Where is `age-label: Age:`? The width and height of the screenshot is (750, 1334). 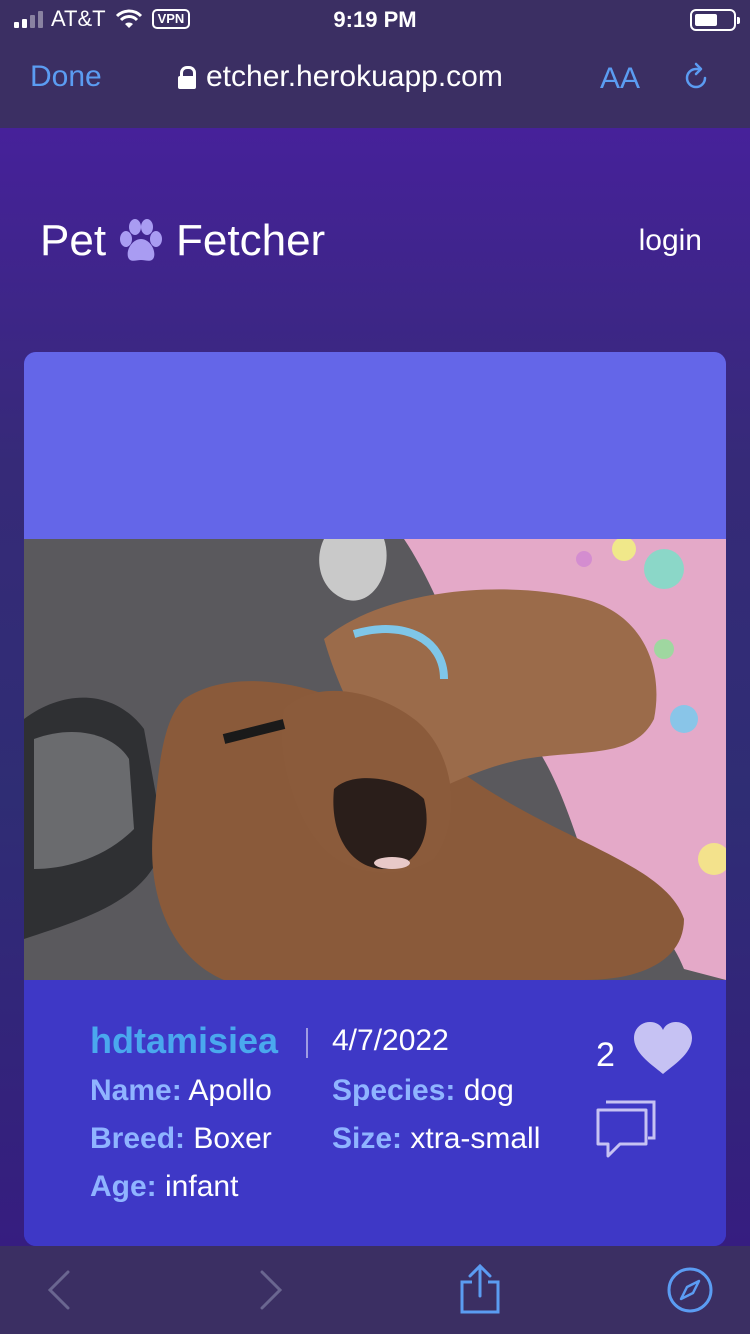 age-label: Age: is located at coordinates (123, 1186).